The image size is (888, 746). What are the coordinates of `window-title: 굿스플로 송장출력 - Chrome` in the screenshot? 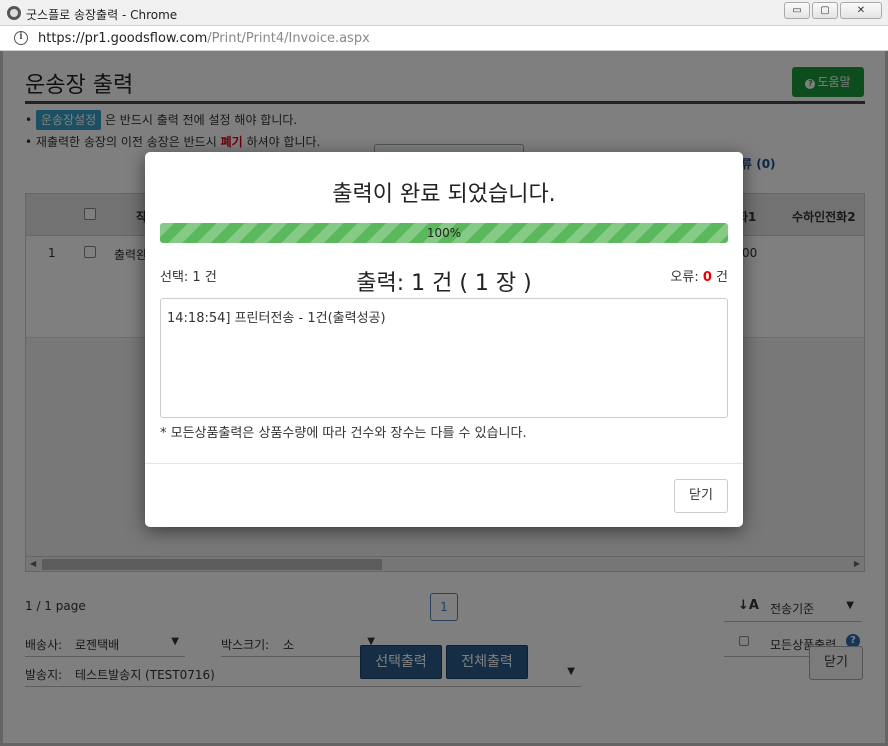 It's located at (102, 15).